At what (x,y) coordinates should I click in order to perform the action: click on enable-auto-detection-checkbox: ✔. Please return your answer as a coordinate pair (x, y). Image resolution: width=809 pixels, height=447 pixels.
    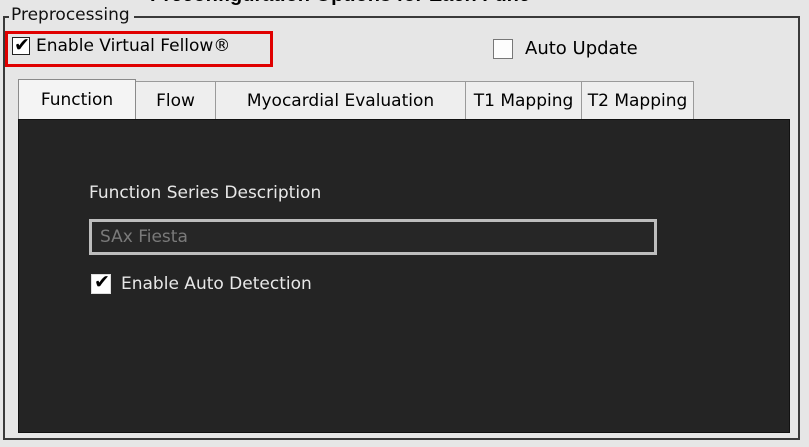
    Looking at the image, I should click on (101, 282).